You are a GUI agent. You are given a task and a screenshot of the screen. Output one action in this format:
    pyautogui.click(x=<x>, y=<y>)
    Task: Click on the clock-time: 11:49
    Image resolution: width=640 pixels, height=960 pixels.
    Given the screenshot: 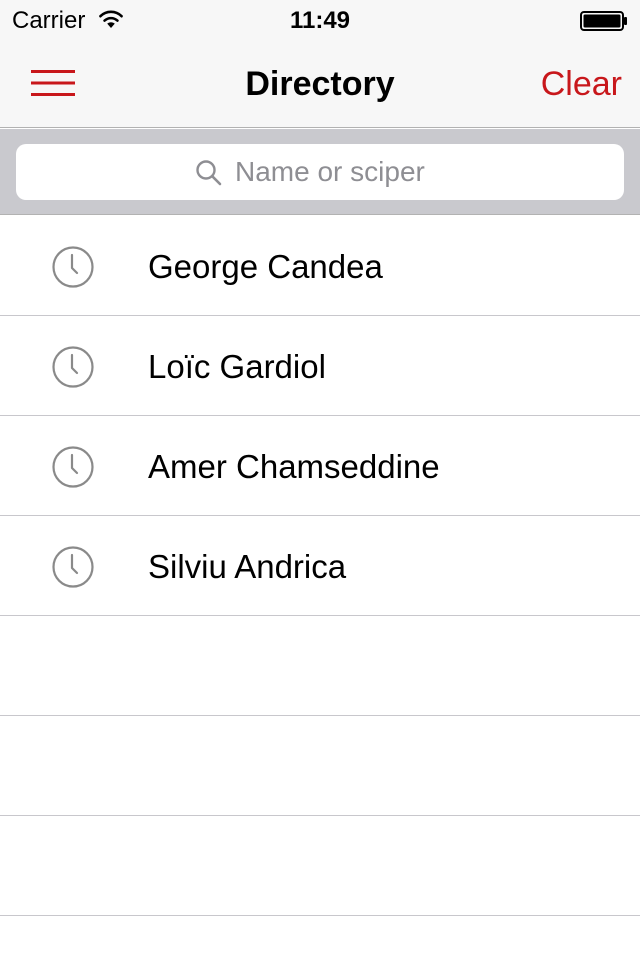 What is the action you would take?
    pyautogui.click(x=320, y=20)
    